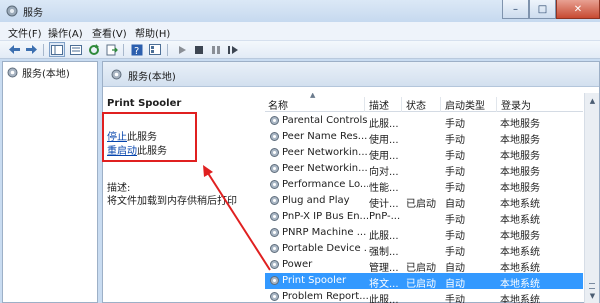 The width and height of the screenshot is (600, 303). Describe the element at coordinates (172, 201) in the screenshot. I see `description-text: 将文件加载到内存供稍后打印` at that location.